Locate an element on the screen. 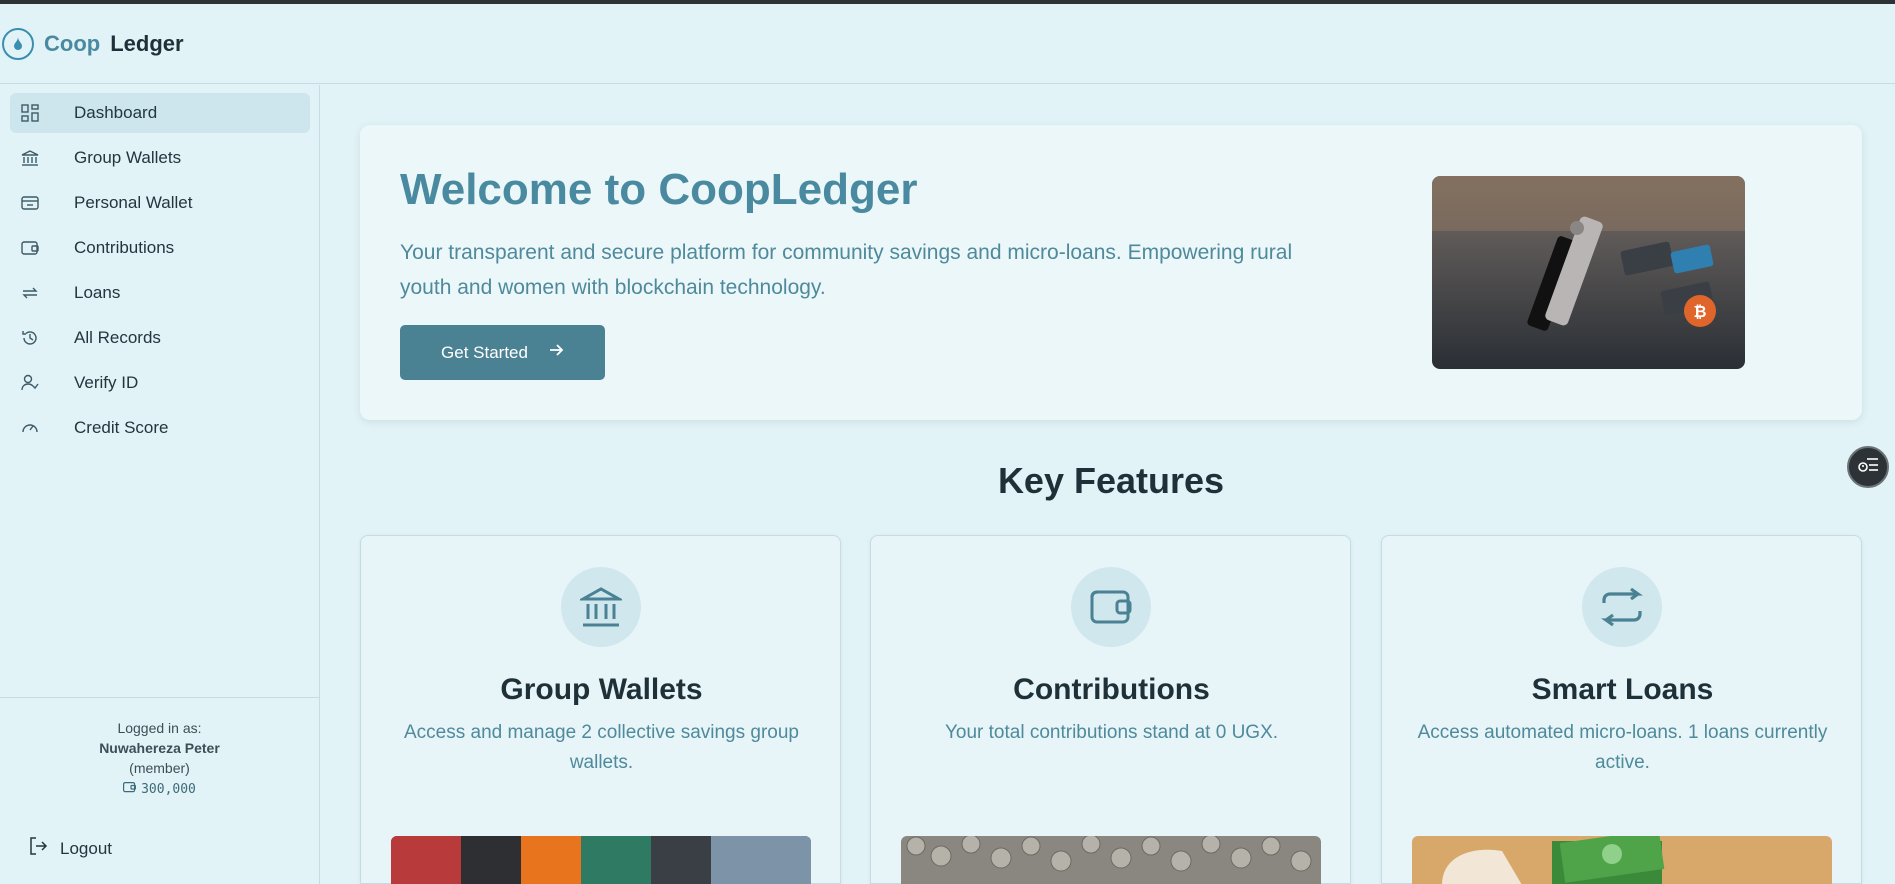 The height and width of the screenshot is (884, 1895). logout-icon is located at coordinates (38, 848).